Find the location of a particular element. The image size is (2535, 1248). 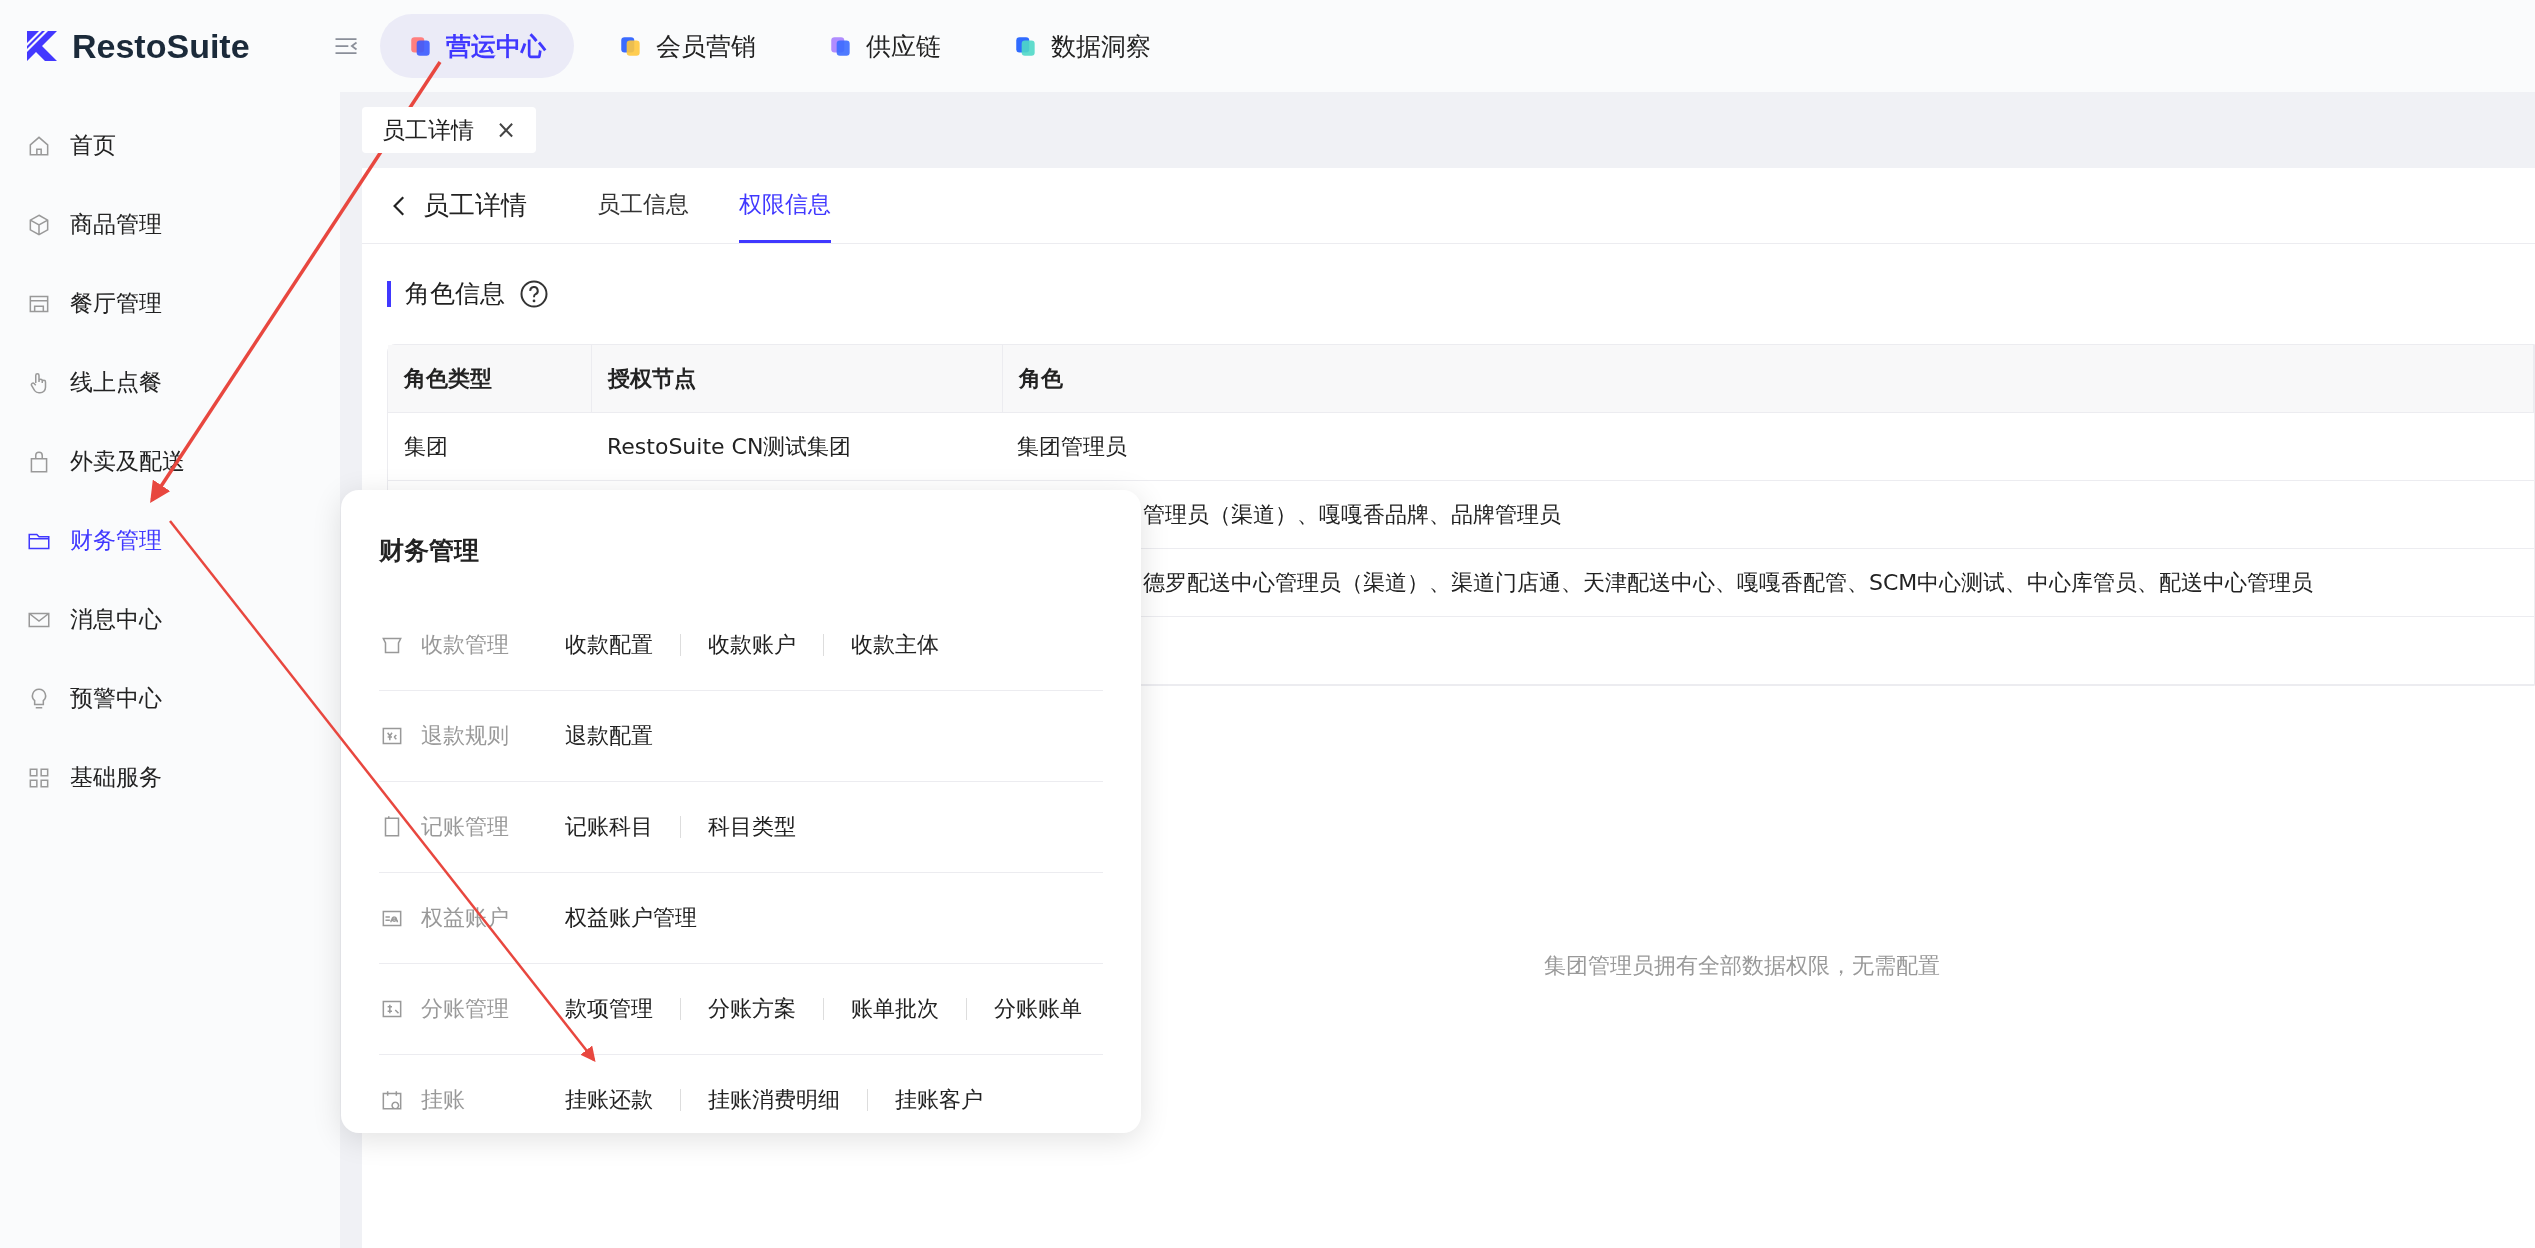

sidebar-item: 基础服务 is located at coordinates (170, 777).